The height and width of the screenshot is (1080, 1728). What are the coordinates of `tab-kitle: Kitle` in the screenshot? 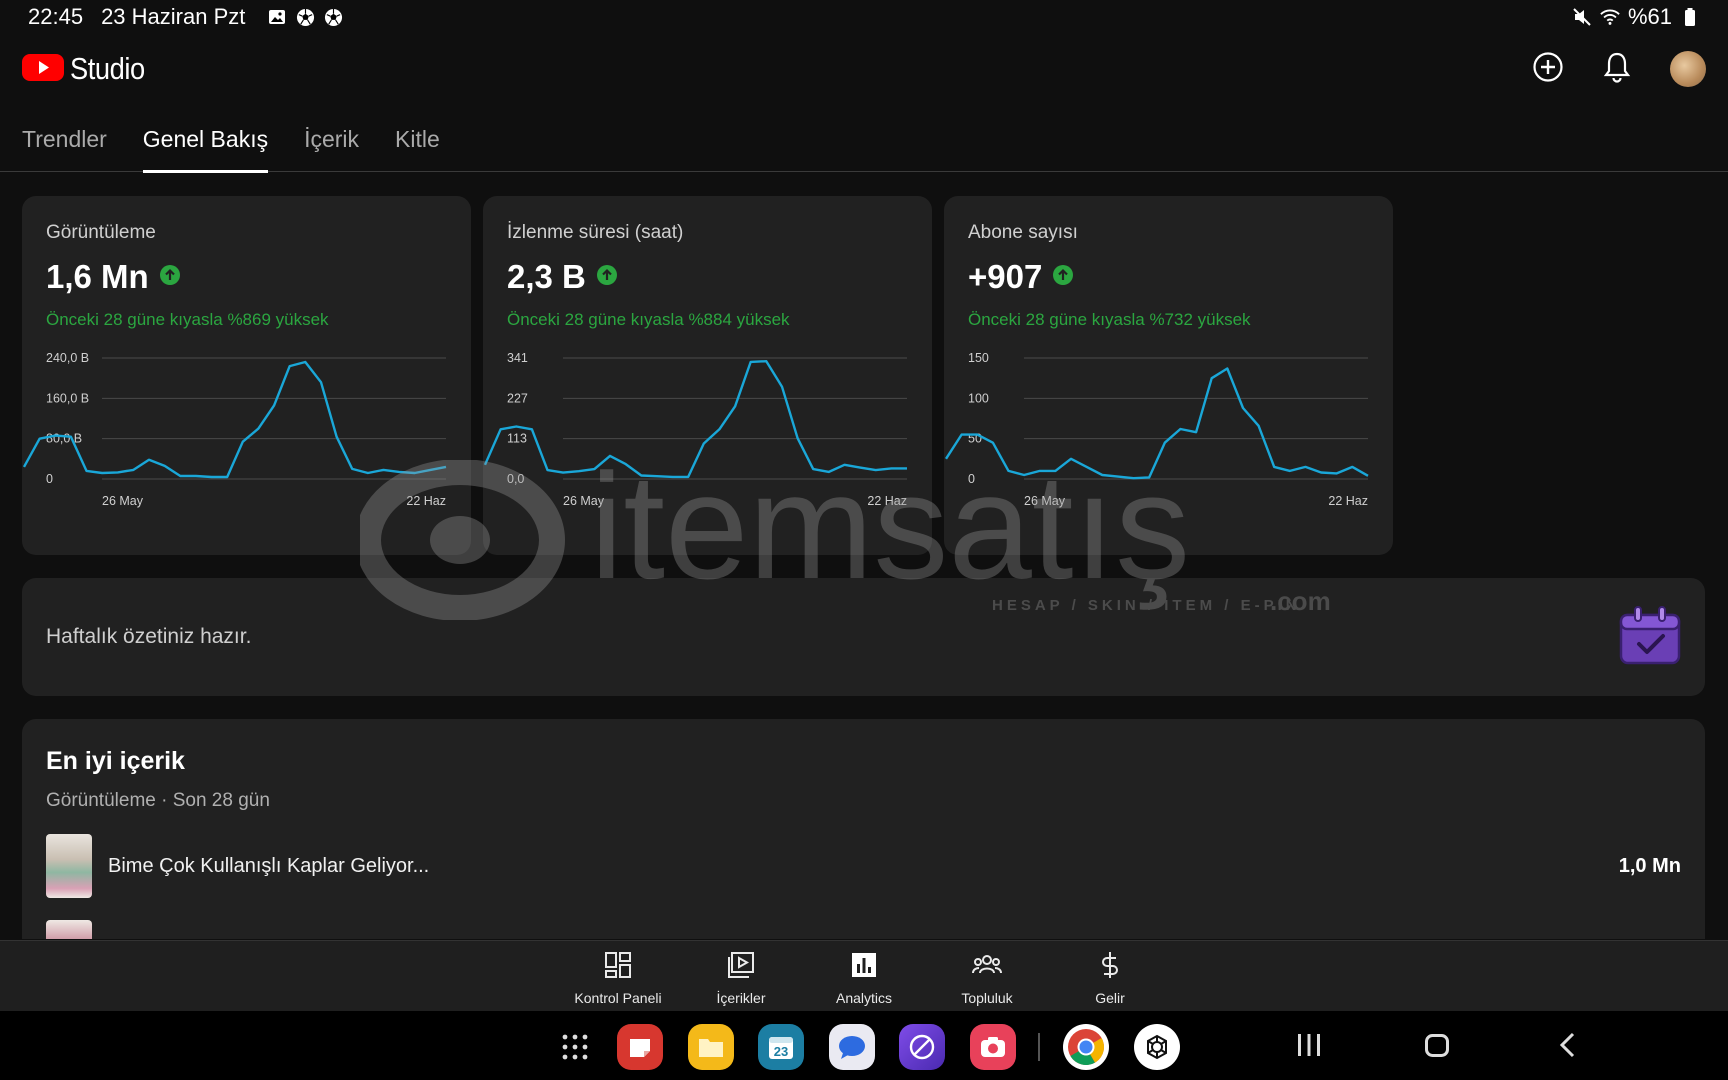 It's located at (417, 138).